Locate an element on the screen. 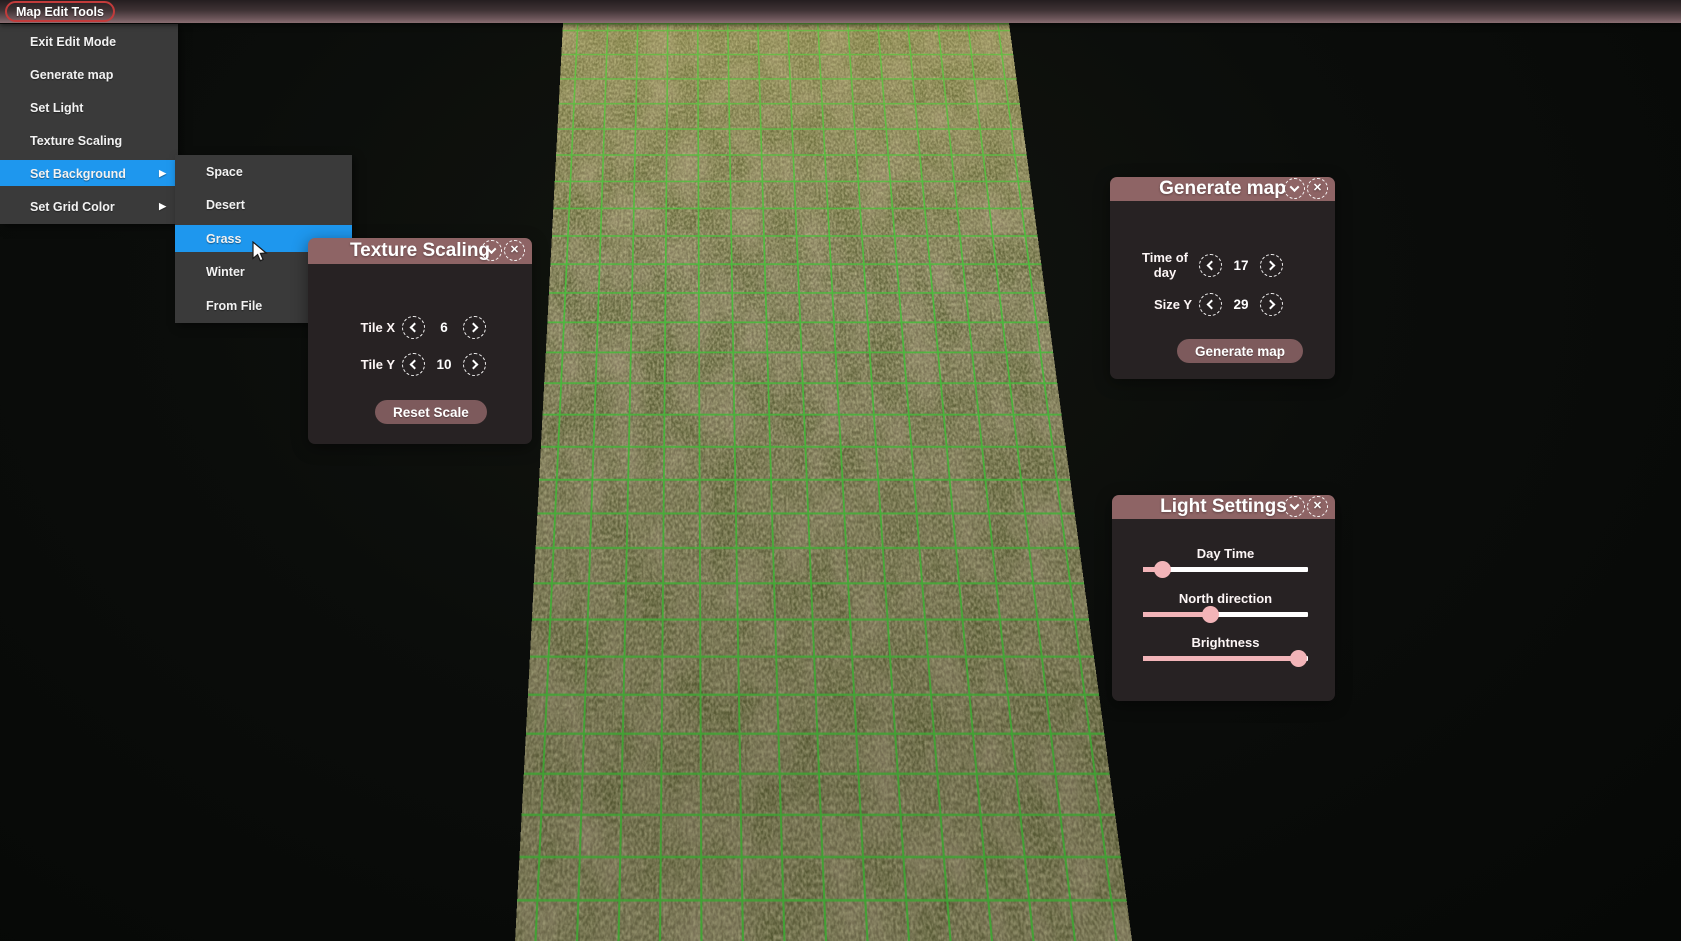 This screenshot has width=1681, height=941. north-direction-label: North direction is located at coordinates (1225, 598).